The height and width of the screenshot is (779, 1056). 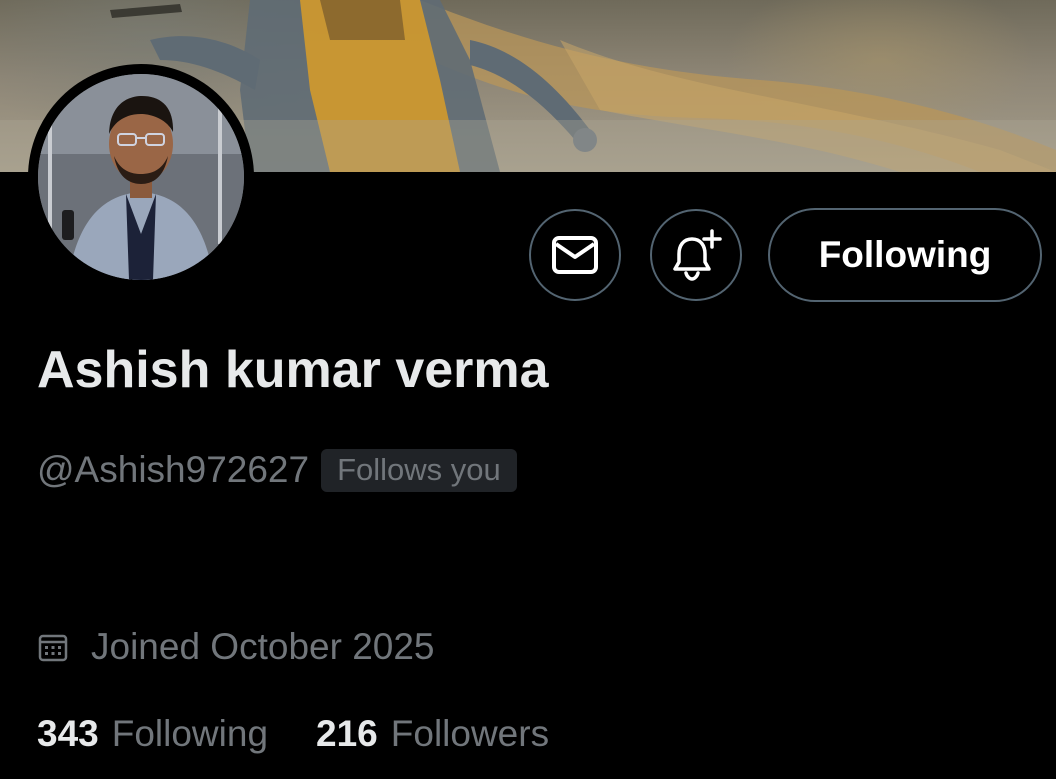 I want to click on envelope-icon, so click(x=575, y=255).